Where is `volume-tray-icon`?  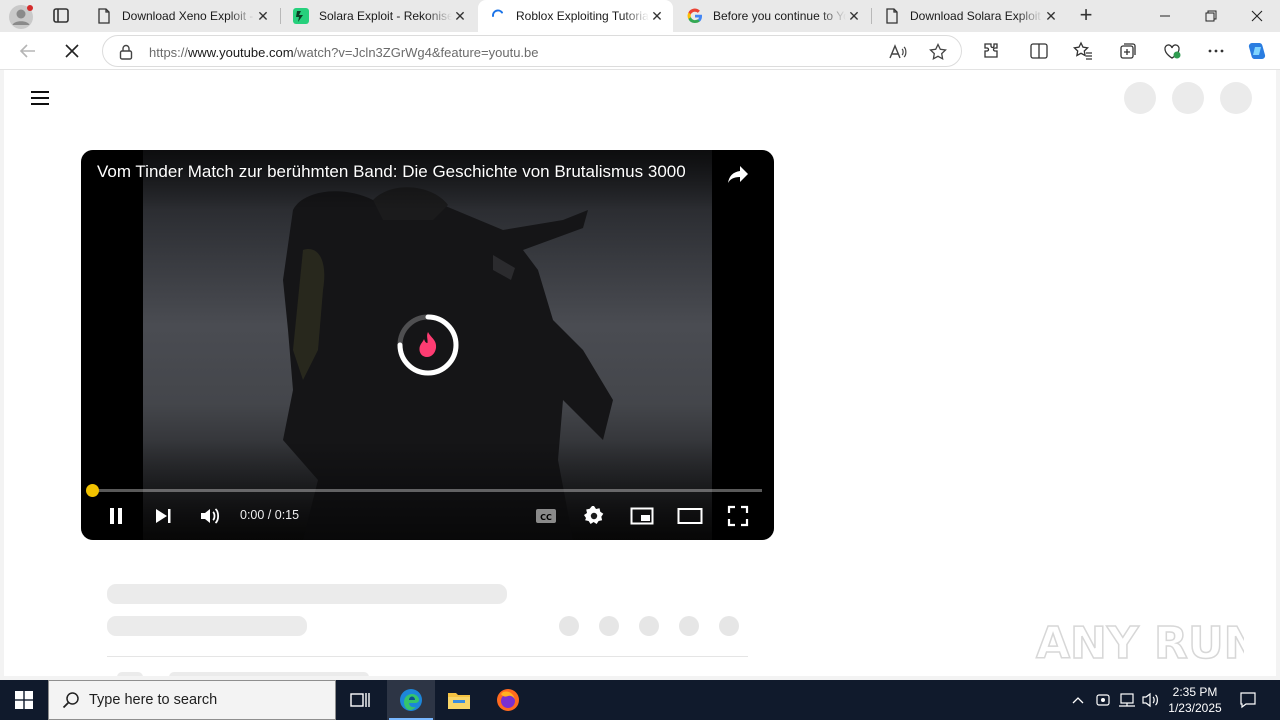
volume-tray-icon is located at coordinates (1151, 700).